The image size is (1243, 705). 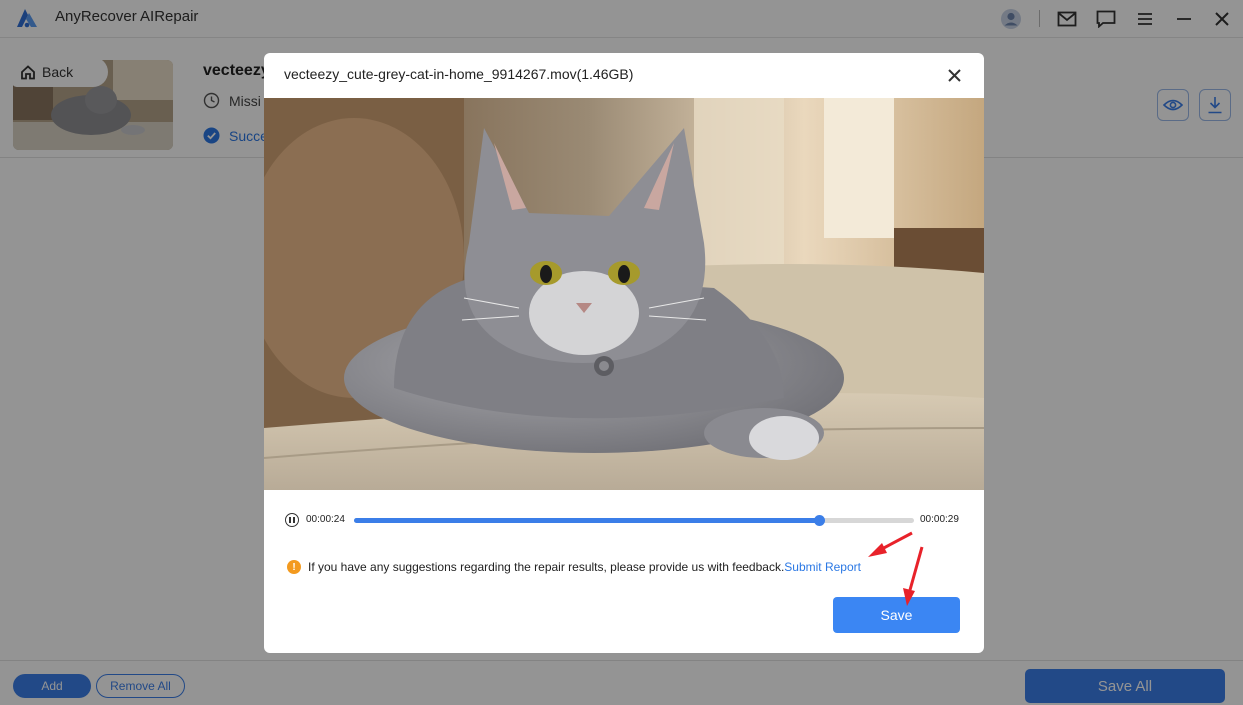 I want to click on pause-icon, so click(x=292, y=520).